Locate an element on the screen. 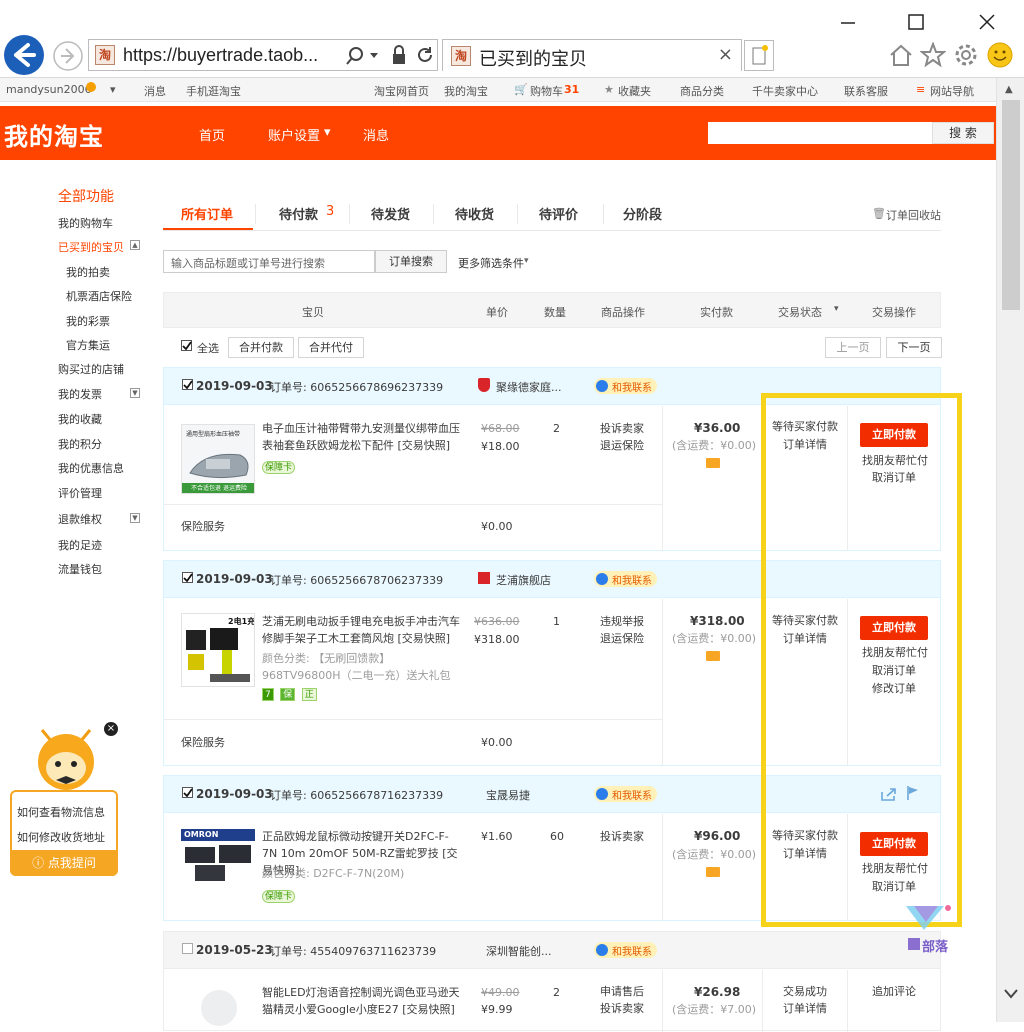  seller-center-link: 千牛卖家中心 is located at coordinates (785, 91).